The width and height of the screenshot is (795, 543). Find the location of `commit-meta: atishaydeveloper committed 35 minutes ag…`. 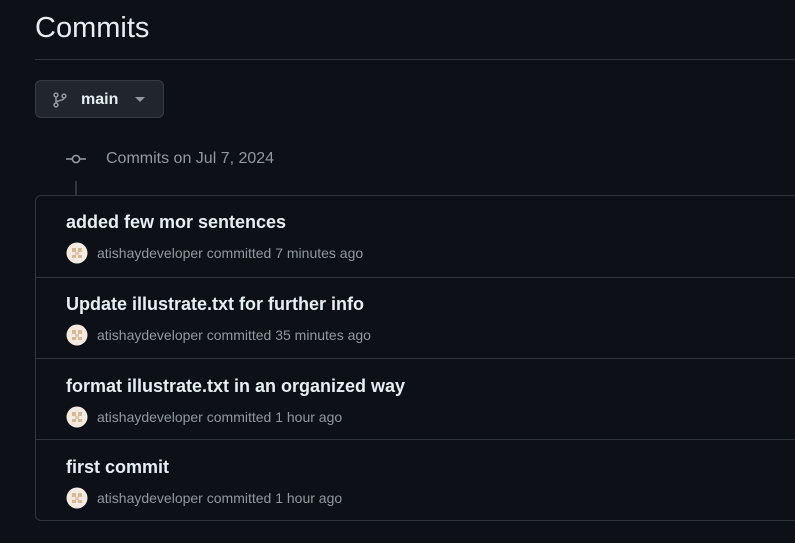

commit-meta: atishaydeveloper committed 35 minutes ag… is located at coordinates (234, 335).